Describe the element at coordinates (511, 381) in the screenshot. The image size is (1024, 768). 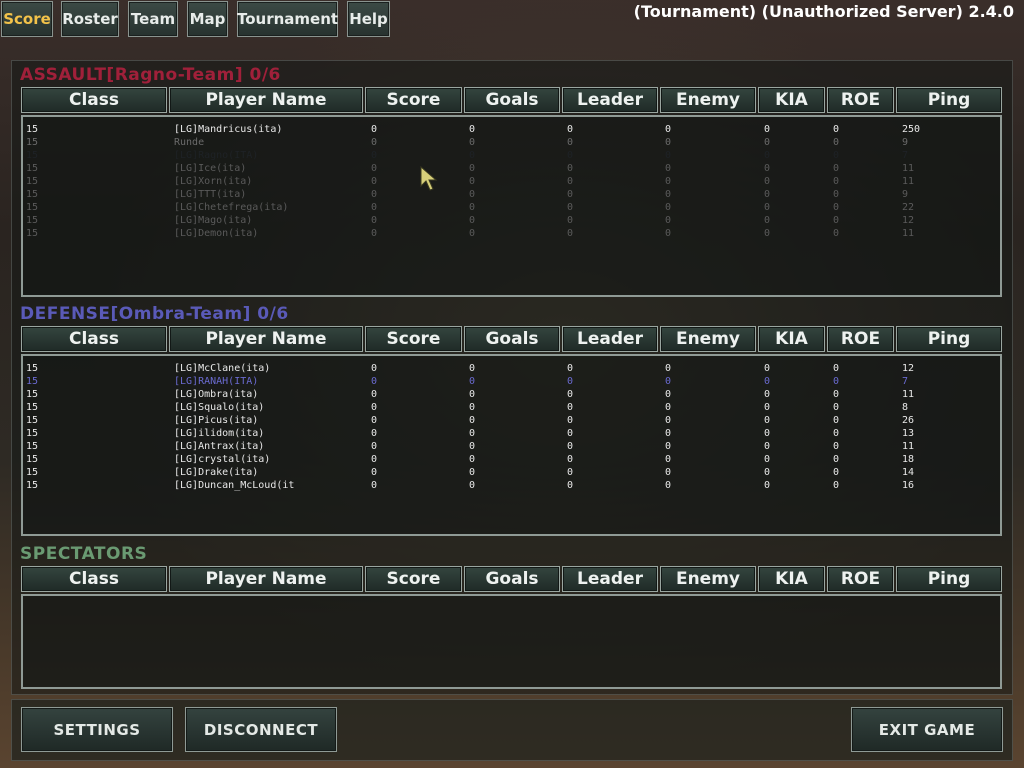
I see `defense-player-row: 15 [LG]RANAH(ITA) 0 0 0 0 0 0 7` at that location.